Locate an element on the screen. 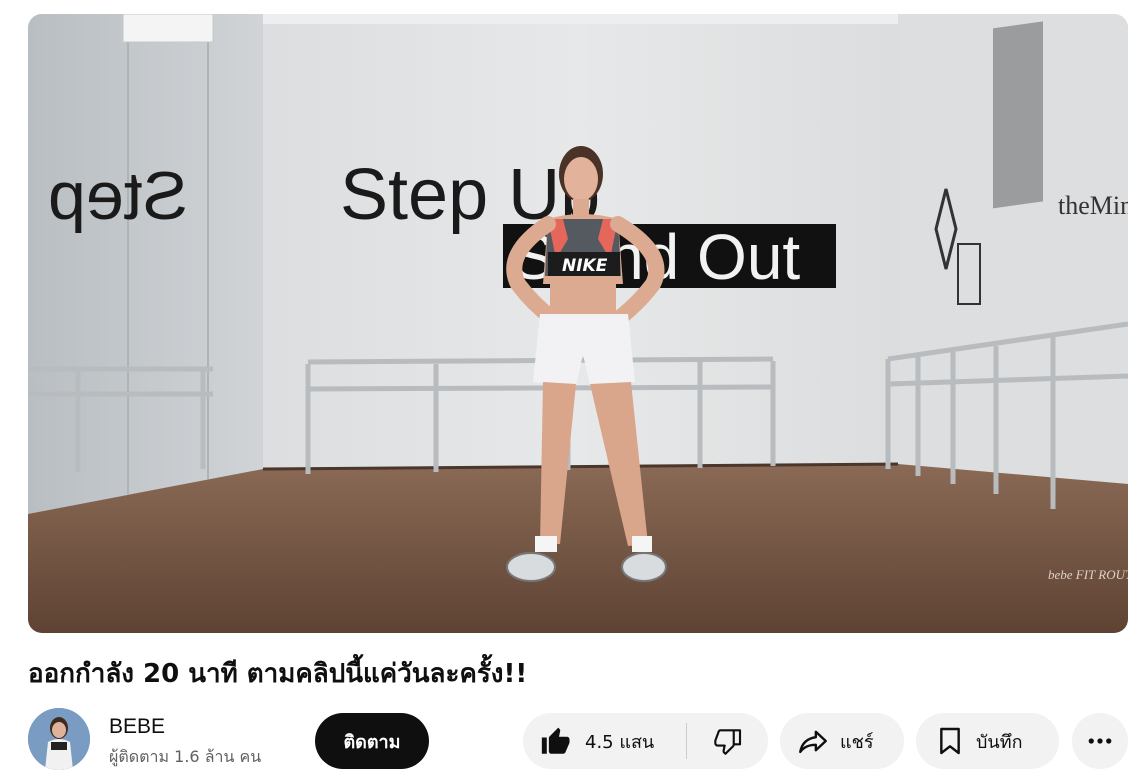 Image resolution: width=1138 pixels, height=776 pixels. thumb-down-icon is located at coordinates (727, 742).